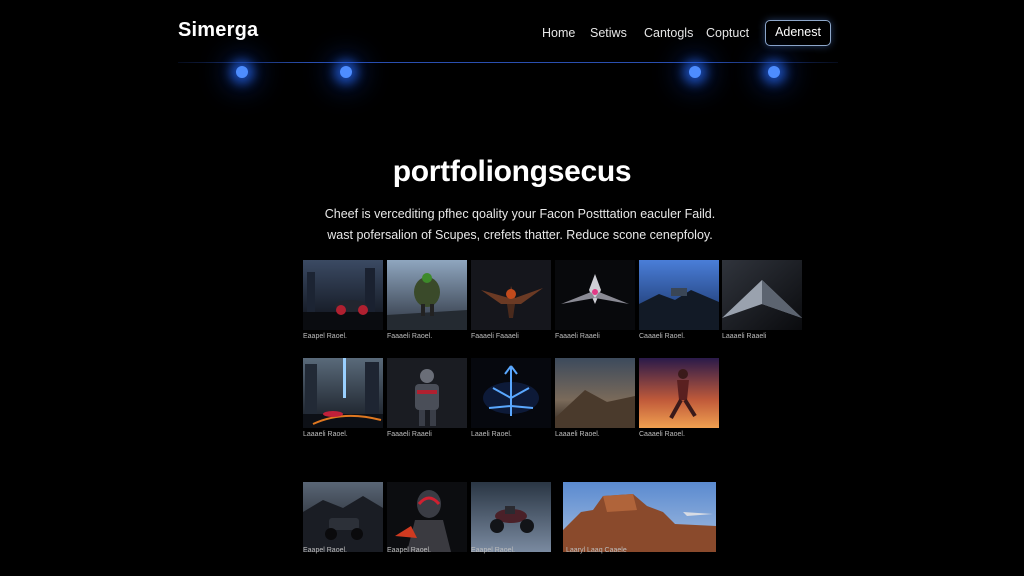  Describe the element at coordinates (343, 393) in the screenshot. I see `city-racer-image` at that location.